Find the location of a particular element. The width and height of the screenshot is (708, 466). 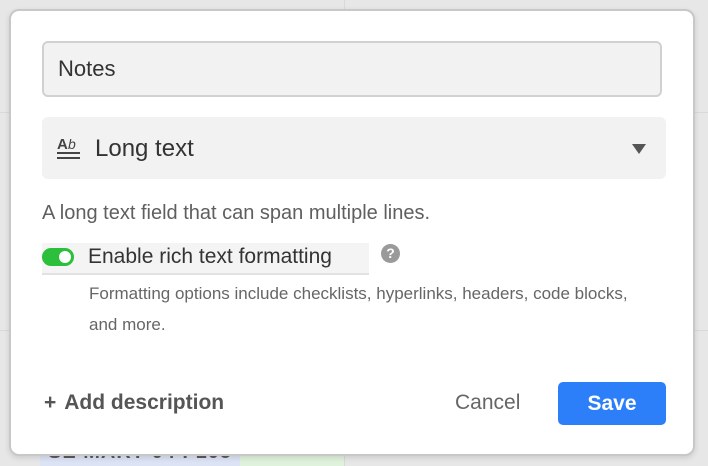

chevron-down-icon is located at coordinates (639, 149).